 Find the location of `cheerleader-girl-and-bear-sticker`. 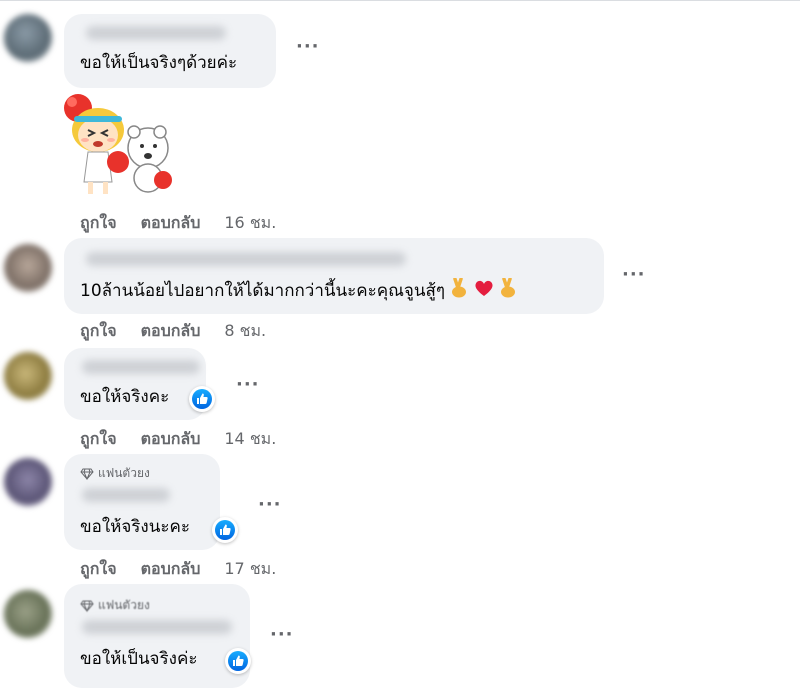

cheerleader-girl-and-bear-sticker is located at coordinates (120, 145).